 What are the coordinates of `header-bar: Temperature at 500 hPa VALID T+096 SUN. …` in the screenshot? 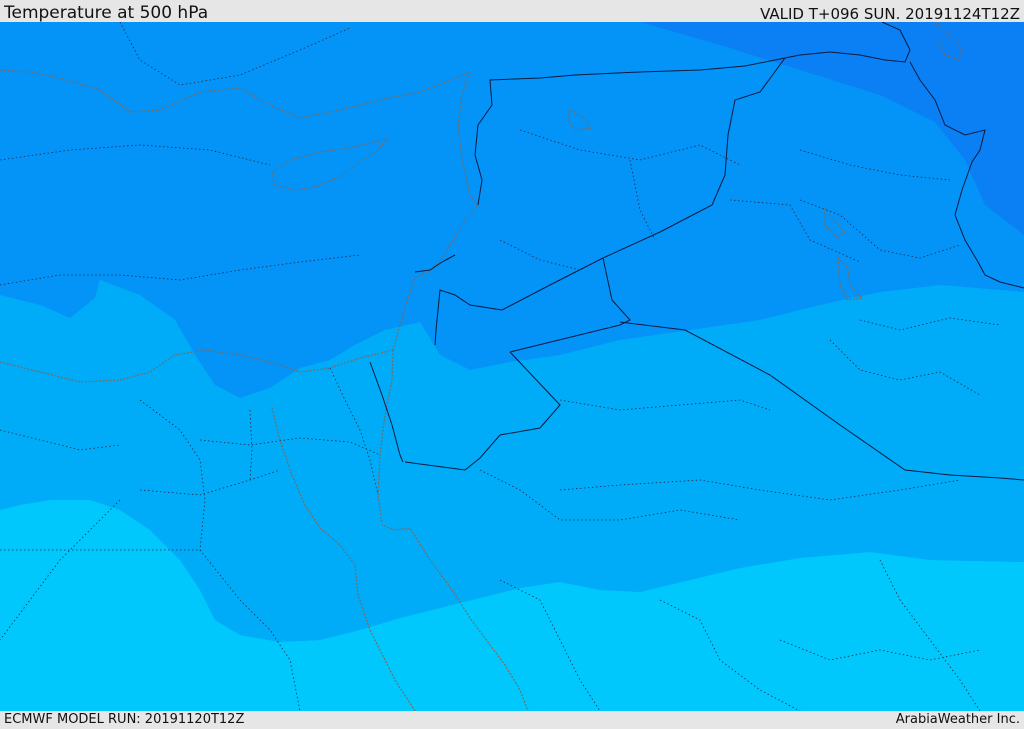 It's located at (512, 11).